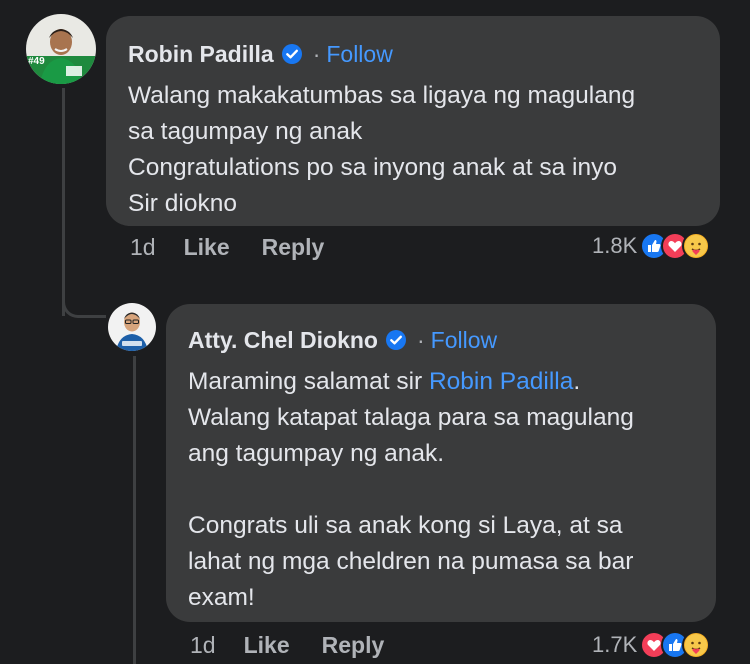  What do you see at coordinates (143, 247) in the screenshot?
I see `comment-timestamp: 1d` at bounding box center [143, 247].